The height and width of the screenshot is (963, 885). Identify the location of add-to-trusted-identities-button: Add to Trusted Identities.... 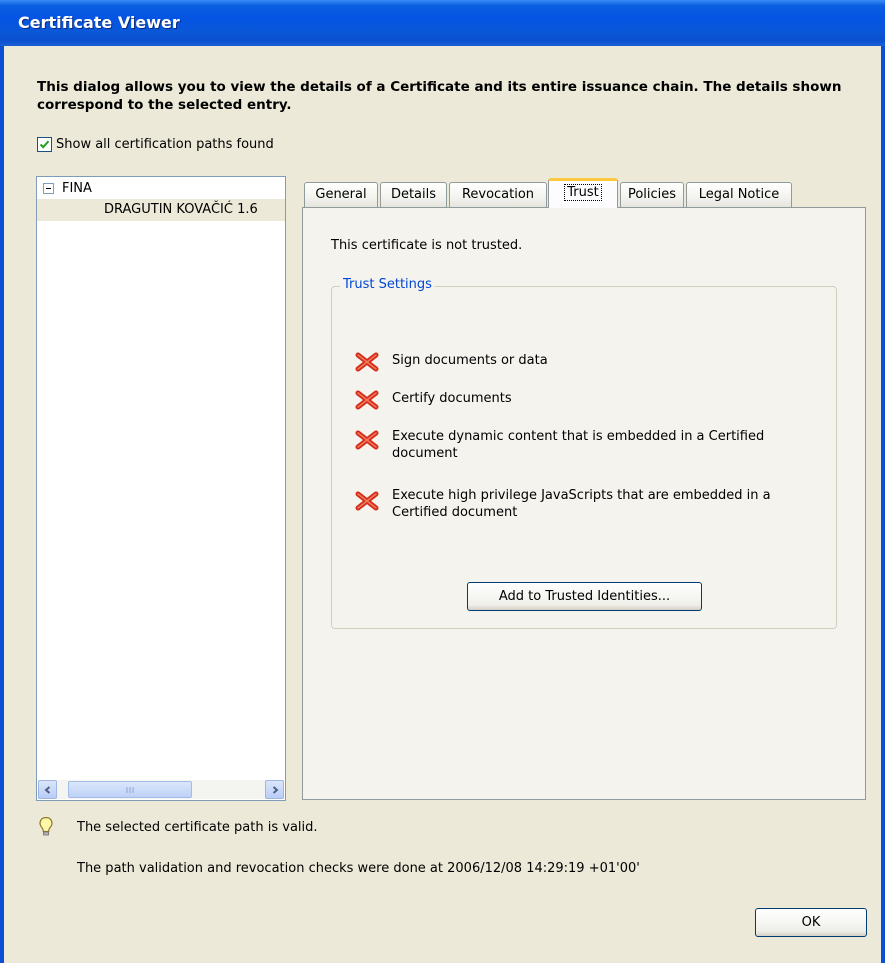
(584, 596).